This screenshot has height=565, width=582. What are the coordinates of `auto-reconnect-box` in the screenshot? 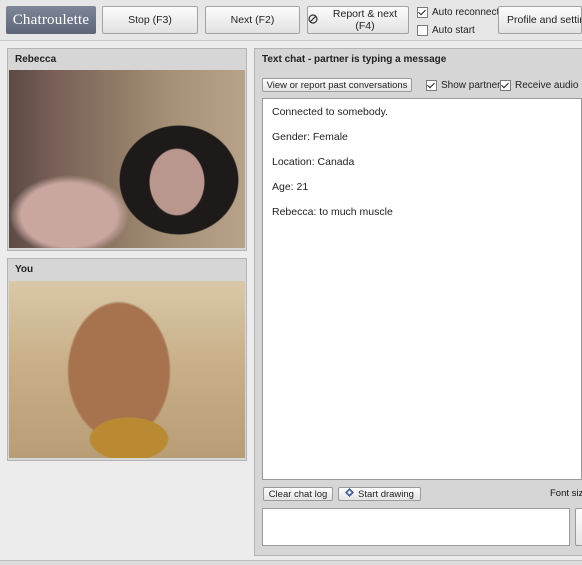 It's located at (422, 12).